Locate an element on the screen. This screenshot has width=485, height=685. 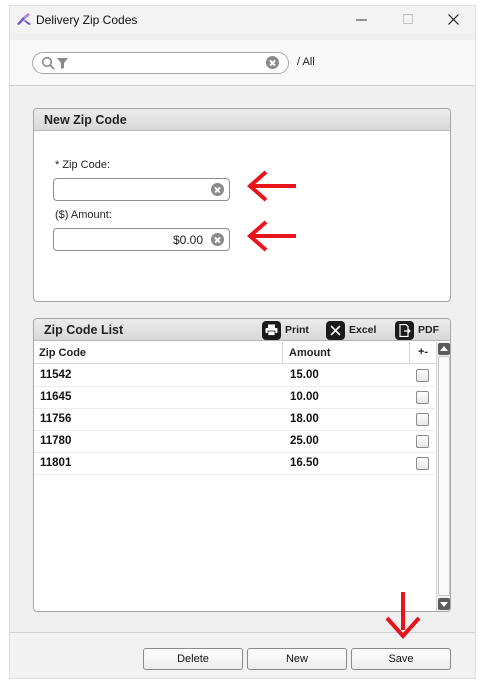
zip-code-list-title: Zip Code List is located at coordinates (84, 330).